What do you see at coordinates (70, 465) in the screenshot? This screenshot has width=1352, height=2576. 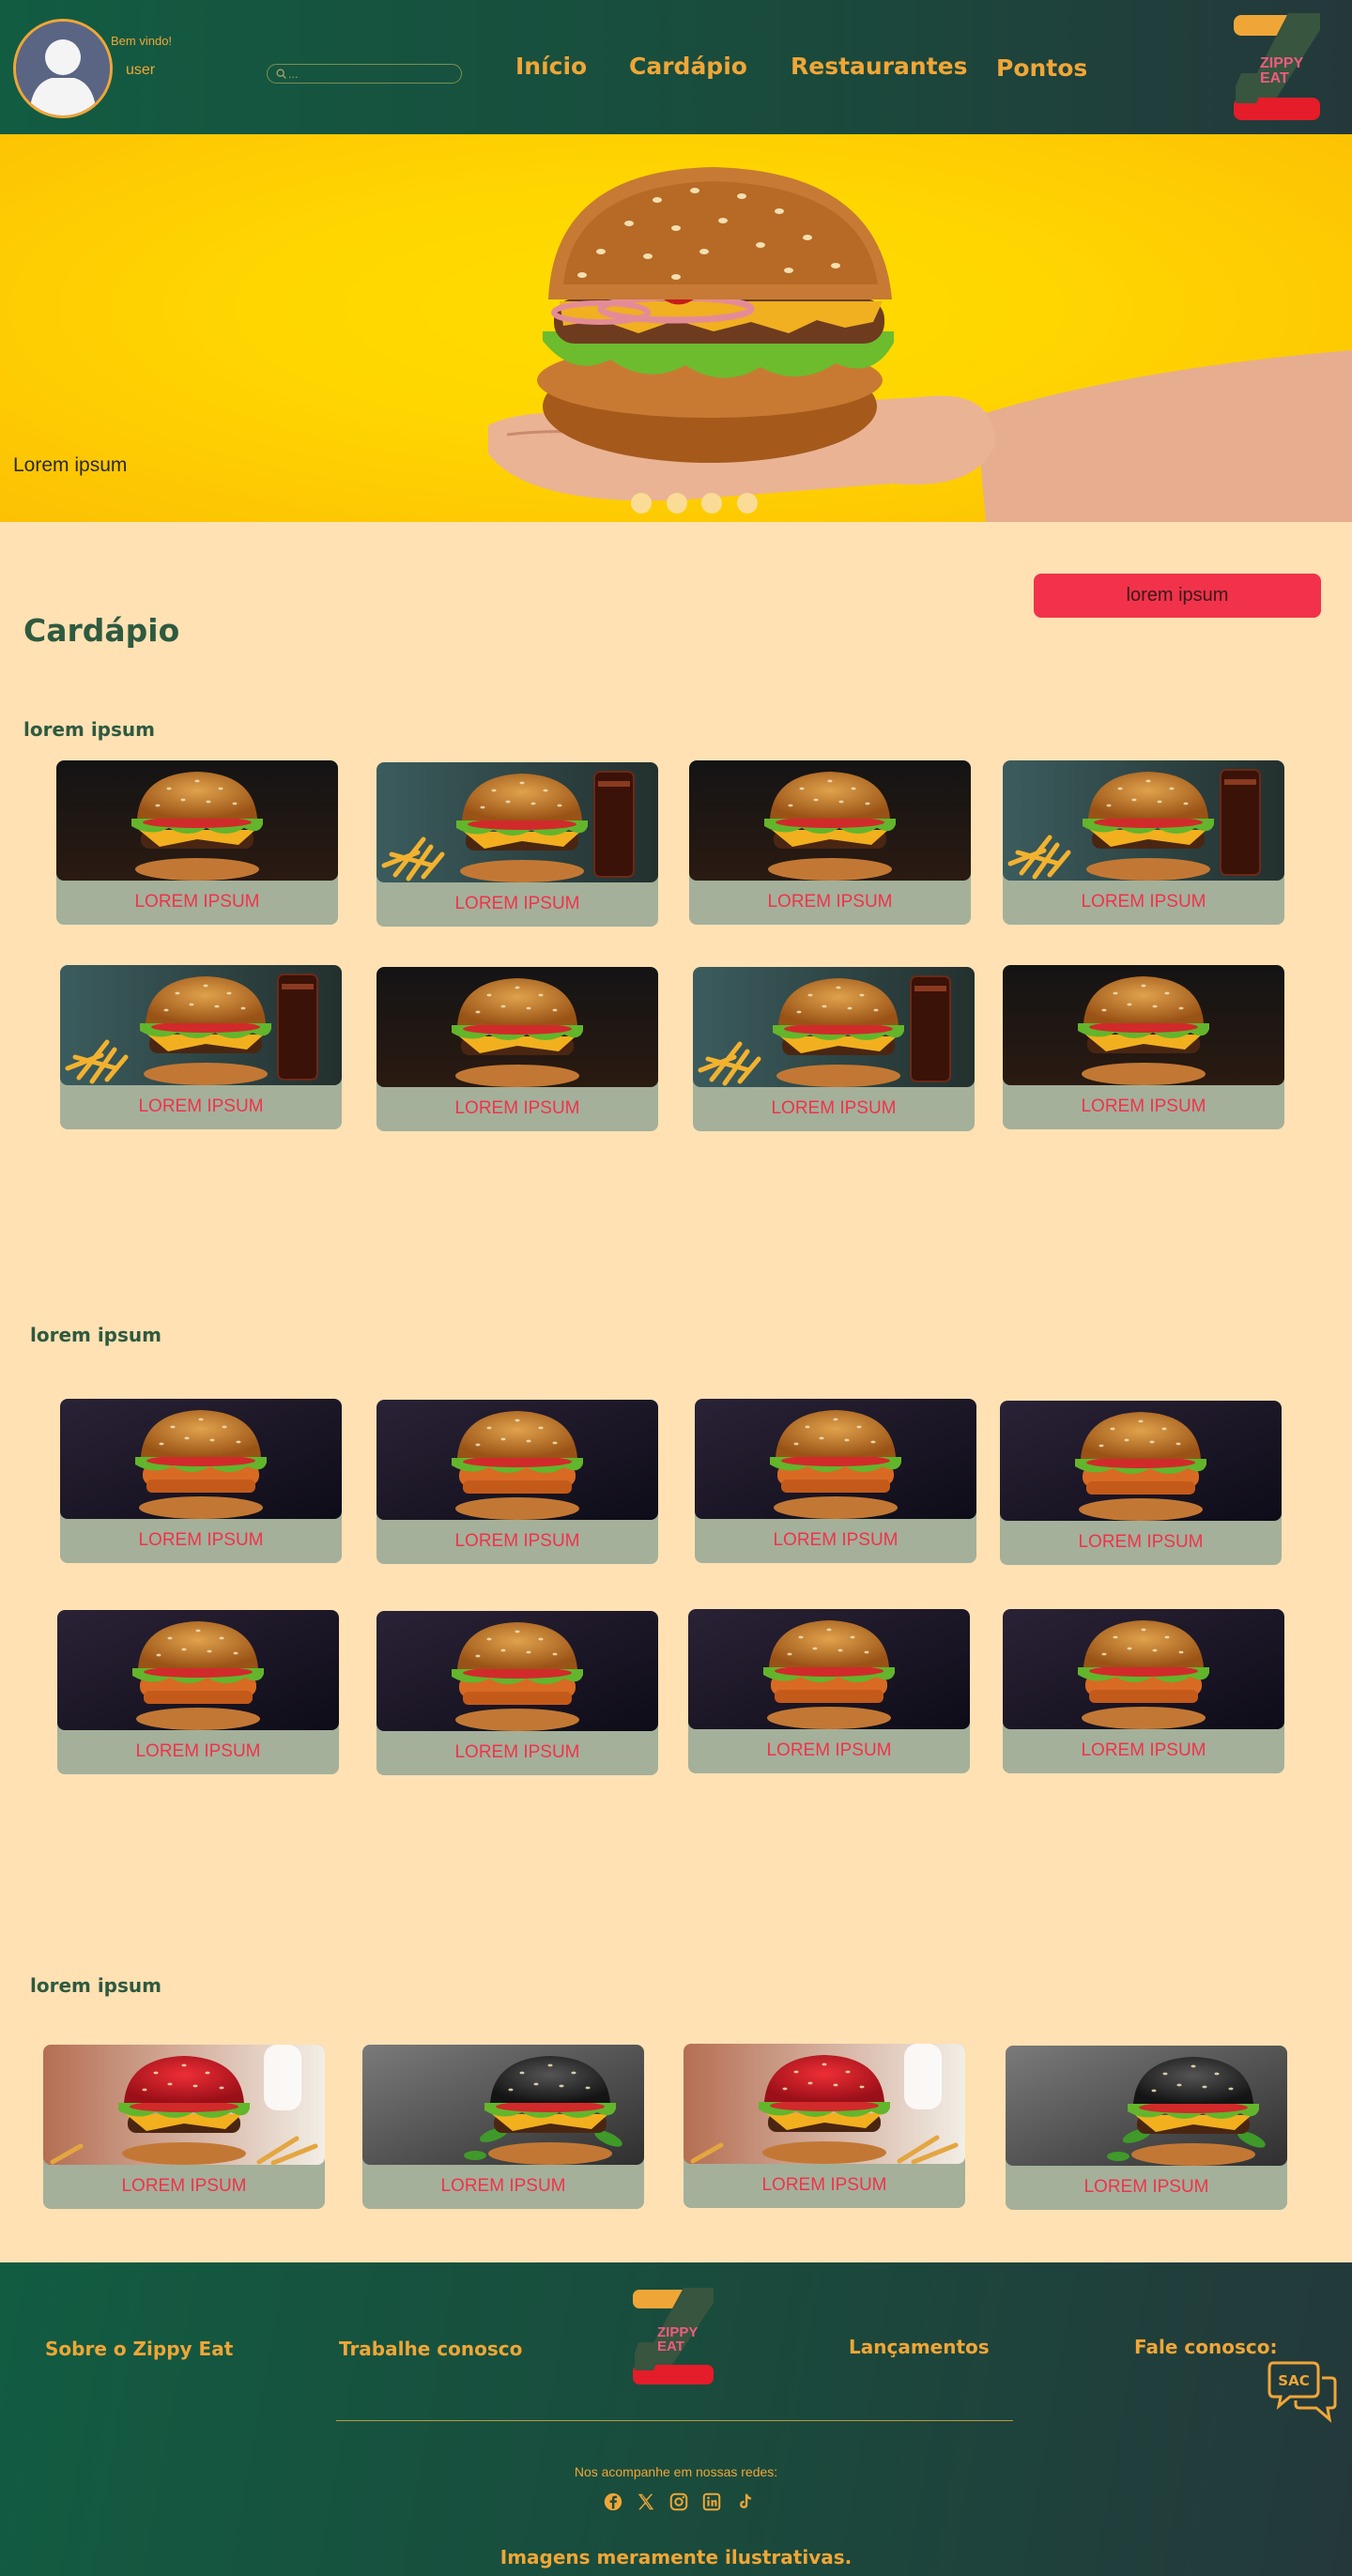 I see `hero-caption: Lorem ipsum` at bounding box center [70, 465].